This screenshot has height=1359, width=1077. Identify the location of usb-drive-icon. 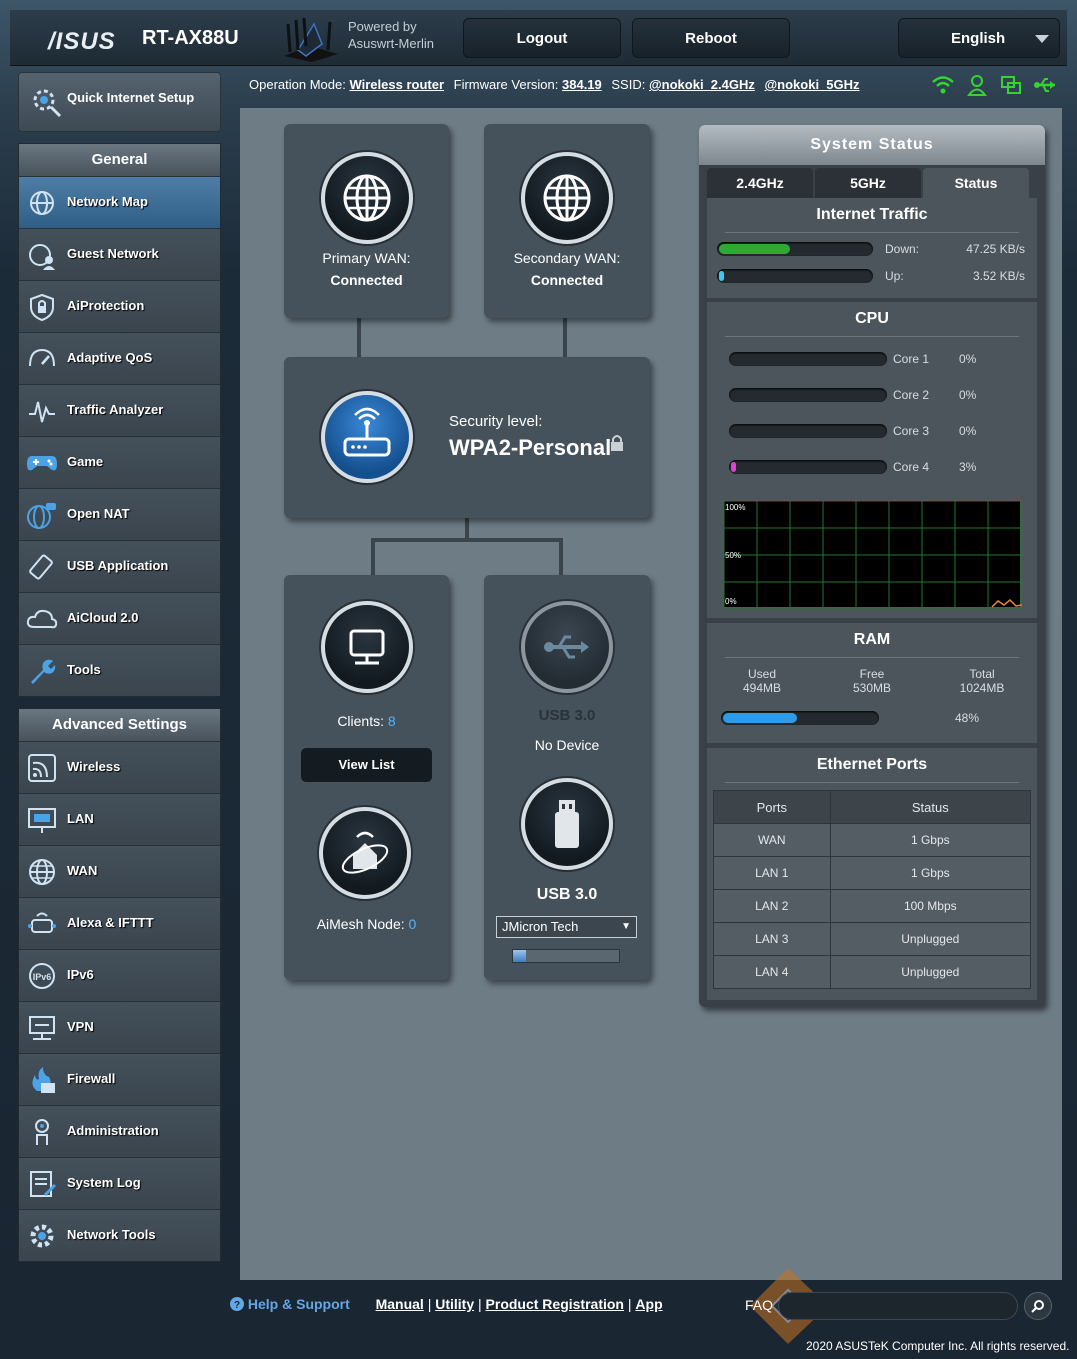
(567, 824).